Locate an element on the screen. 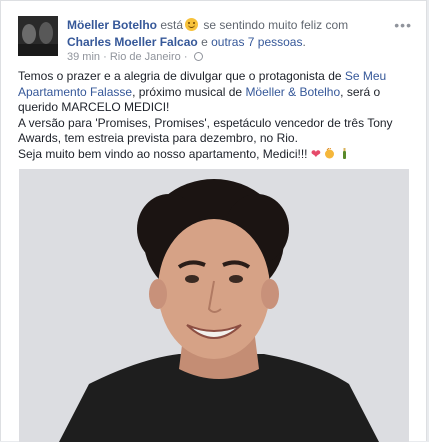 This screenshot has width=429, height=442. smiling-face-icon is located at coordinates (192, 24).